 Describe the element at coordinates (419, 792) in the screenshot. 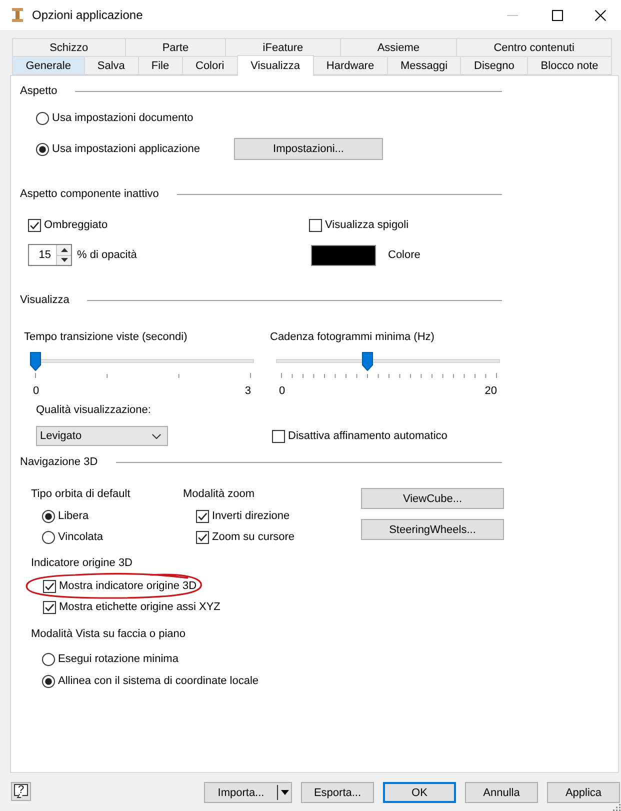

I see `ok-button: OK` at that location.